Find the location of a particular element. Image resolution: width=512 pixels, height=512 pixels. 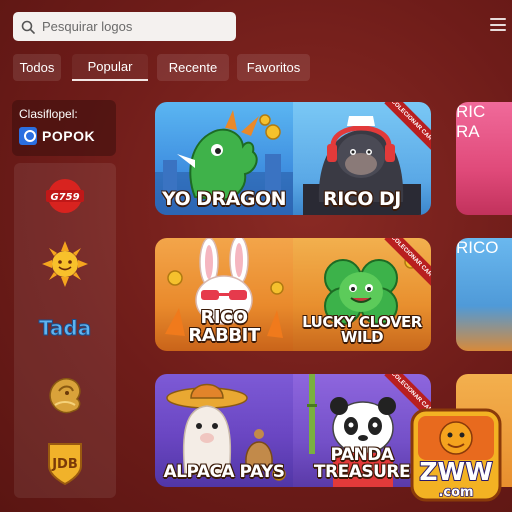

sun-icon is located at coordinates (65, 264).